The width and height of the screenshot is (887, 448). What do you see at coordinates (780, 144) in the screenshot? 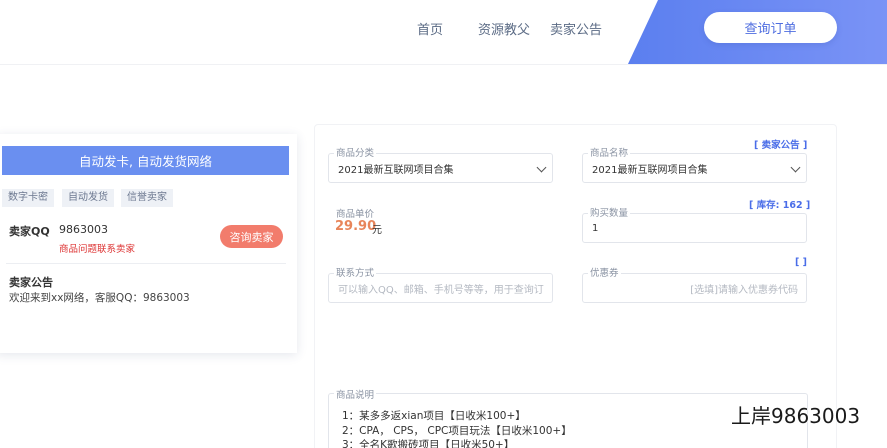
I see `seller-notice-link: [ 卖家公告 ]` at bounding box center [780, 144].